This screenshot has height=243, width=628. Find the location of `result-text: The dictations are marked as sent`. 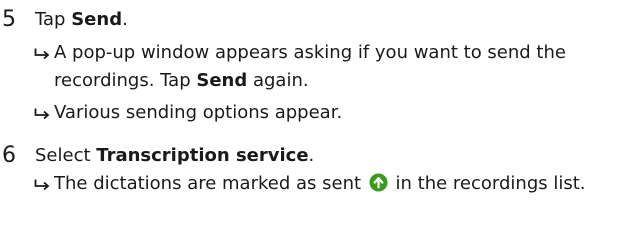

result-text: The dictations are marked as sent is located at coordinates (208, 183).